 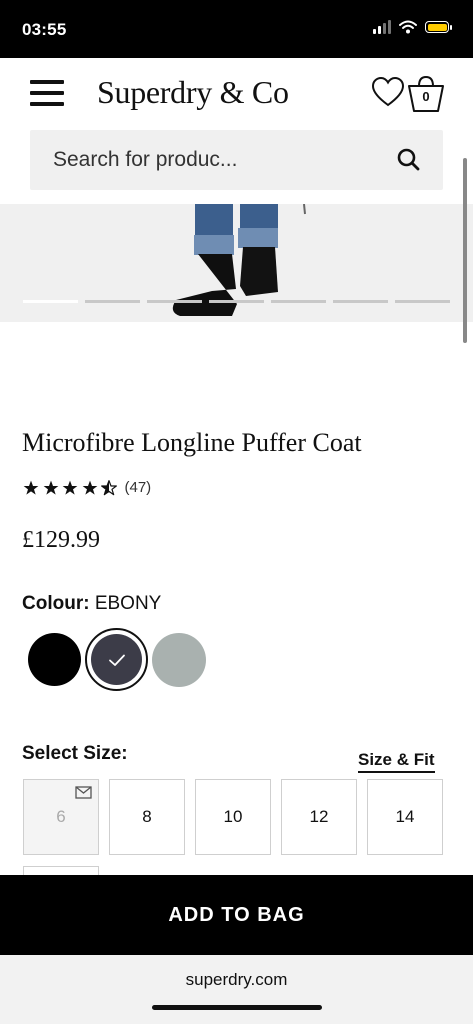 What do you see at coordinates (193, 92) in the screenshot?
I see `brand-logo: Superdry & Co` at bounding box center [193, 92].